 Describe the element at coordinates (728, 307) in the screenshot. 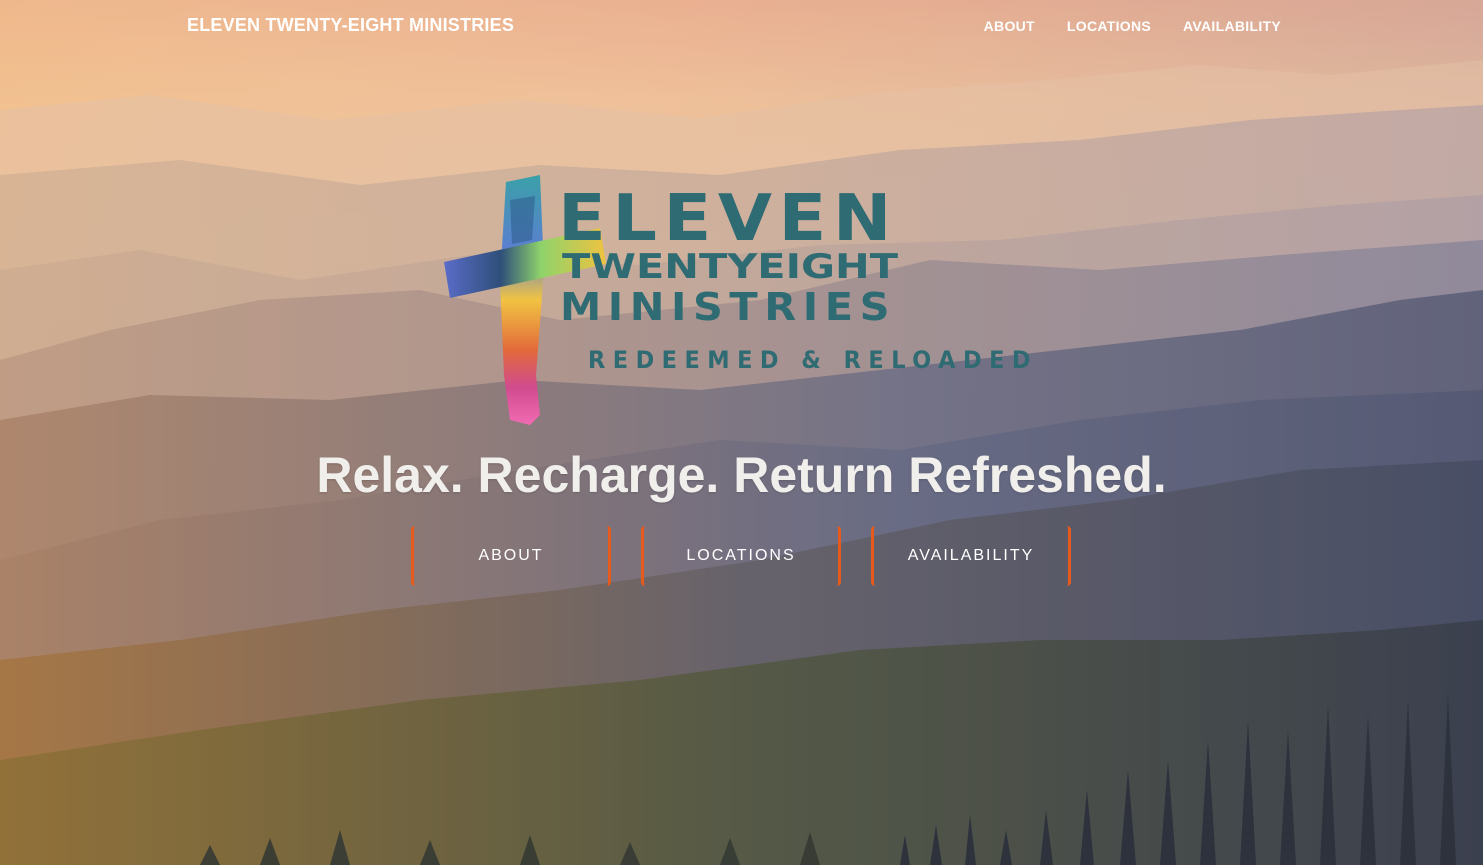

I see `logo-line-3: MINISTRIES` at that location.